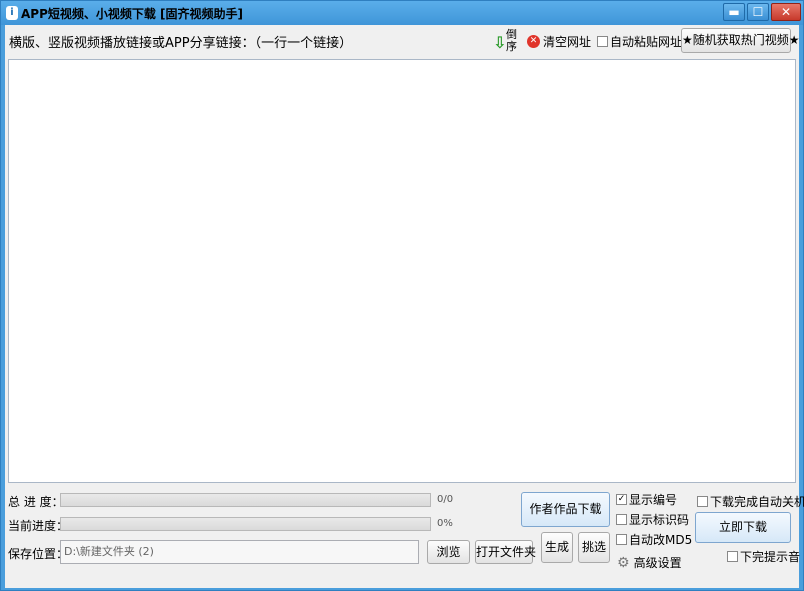 The height and width of the screenshot is (591, 804). I want to click on minimize-button: ▬, so click(734, 12).